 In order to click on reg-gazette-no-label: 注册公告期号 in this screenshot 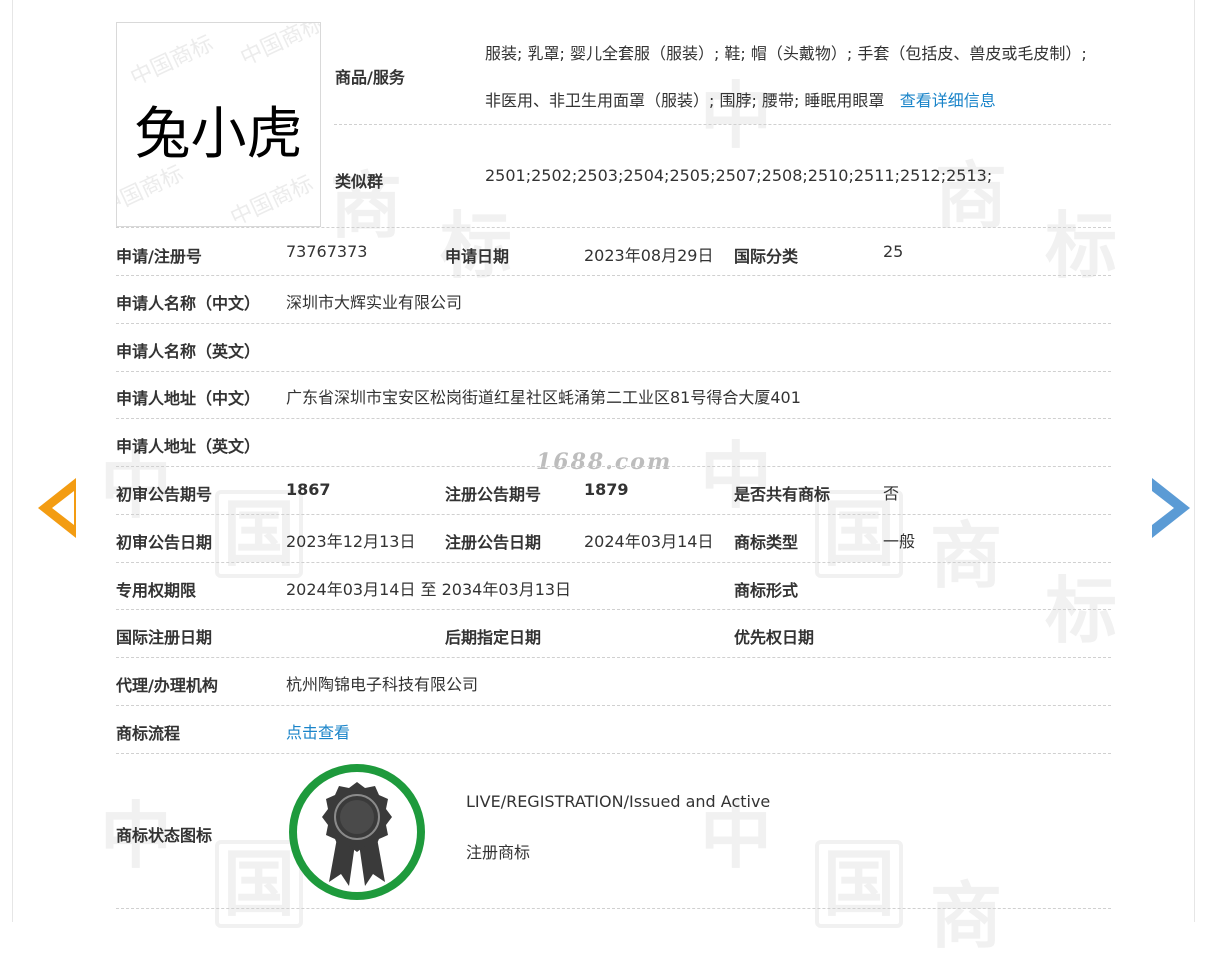, I will do `click(493, 494)`.